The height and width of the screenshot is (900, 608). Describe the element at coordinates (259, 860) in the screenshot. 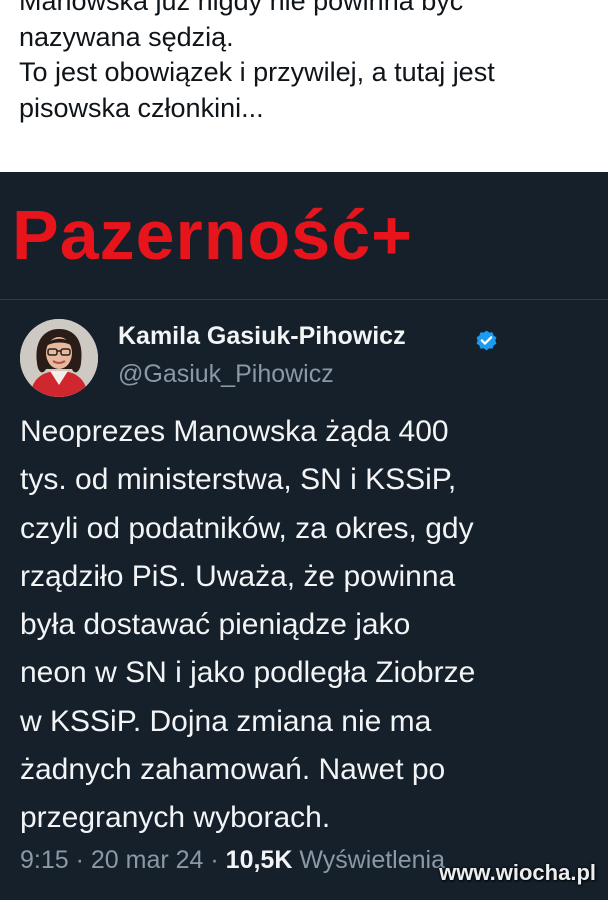

I see `tweet-views-count: 10,5K` at that location.